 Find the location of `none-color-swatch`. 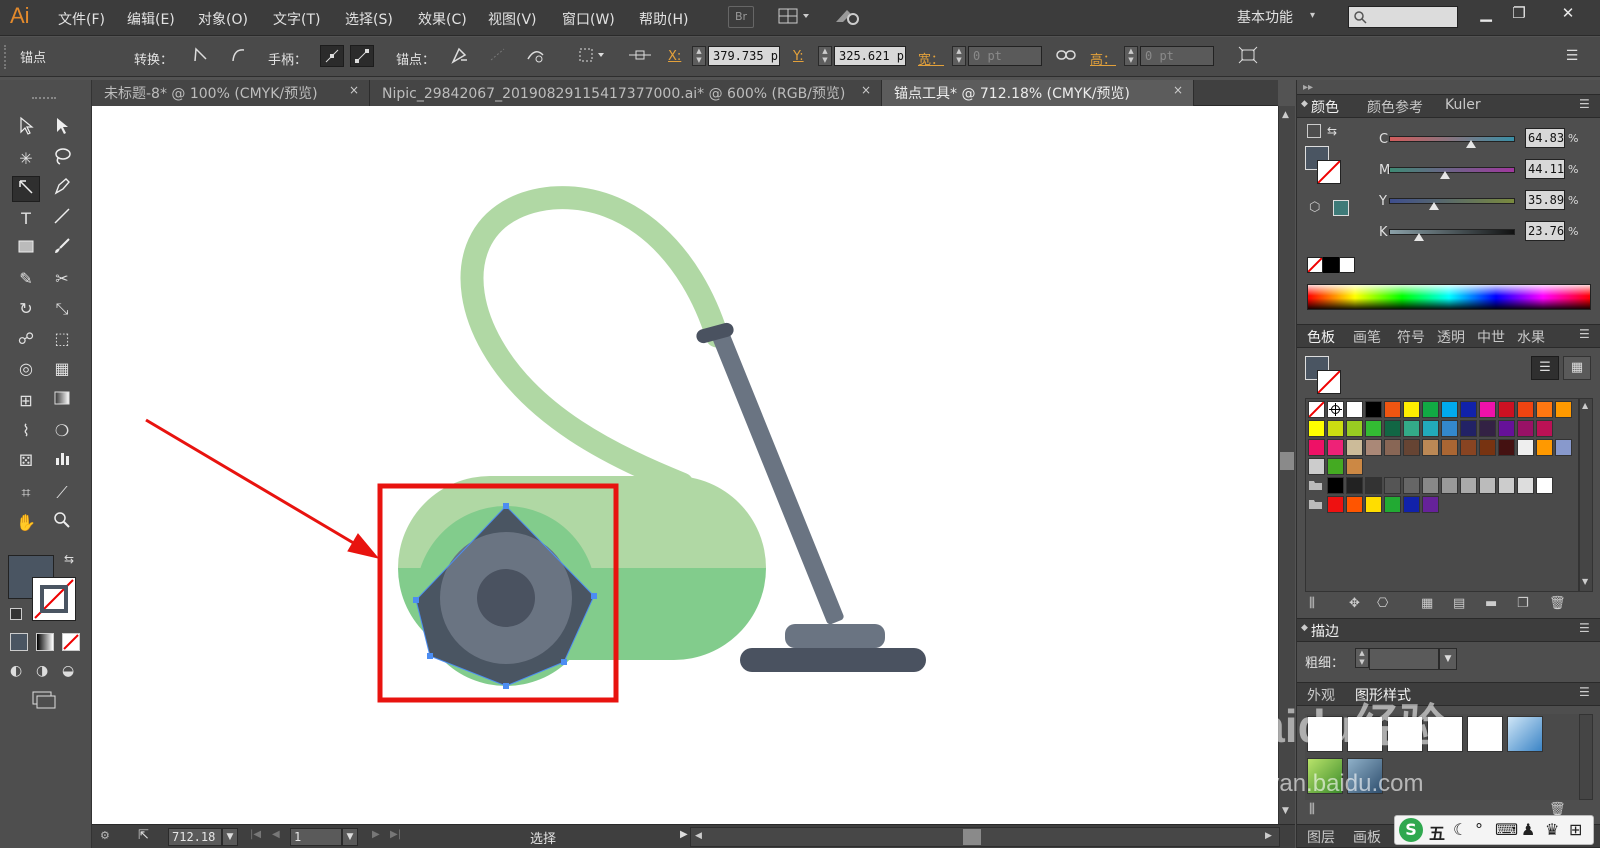

none-color-swatch is located at coordinates (1315, 265).